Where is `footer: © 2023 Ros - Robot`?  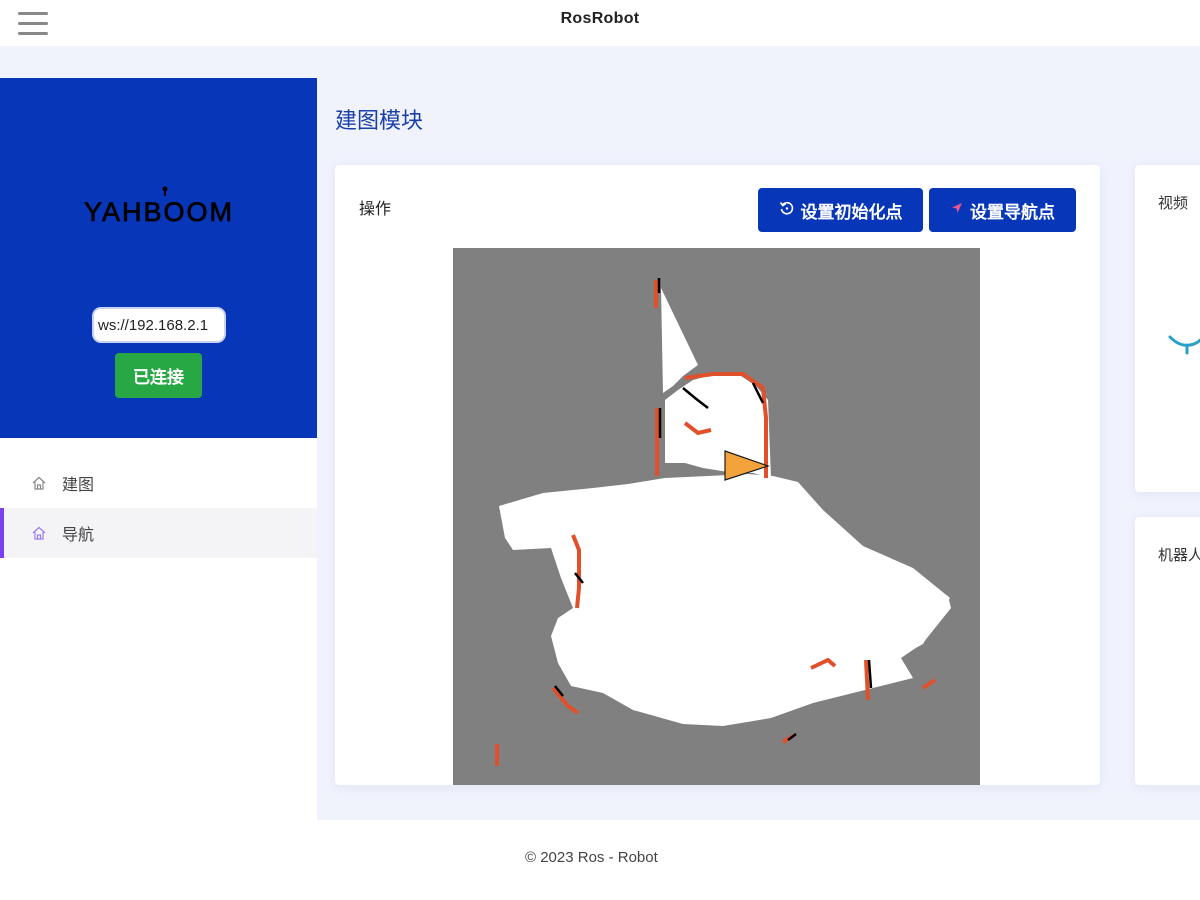 footer: © 2023 Ros - Robot is located at coordinates (758, 860).